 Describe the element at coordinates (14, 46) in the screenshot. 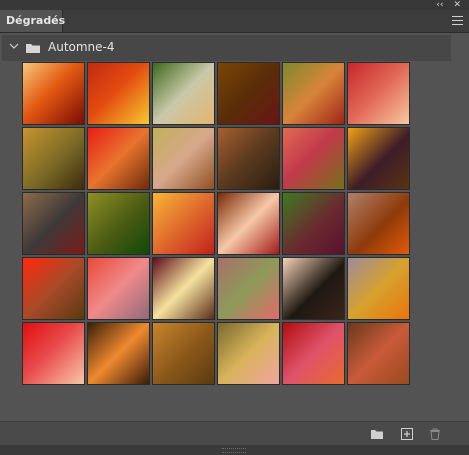

I see `chevron-down-icon` at that location.